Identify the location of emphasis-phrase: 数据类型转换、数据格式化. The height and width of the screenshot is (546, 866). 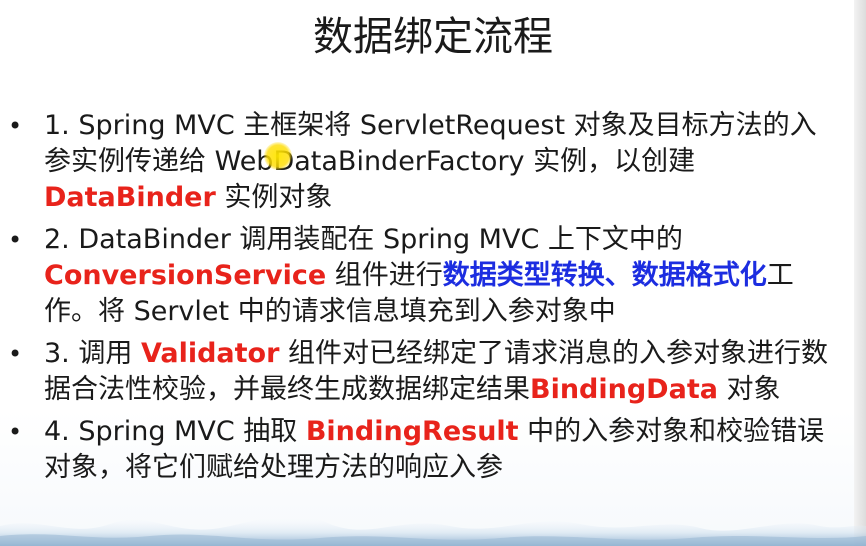
(604, 275).